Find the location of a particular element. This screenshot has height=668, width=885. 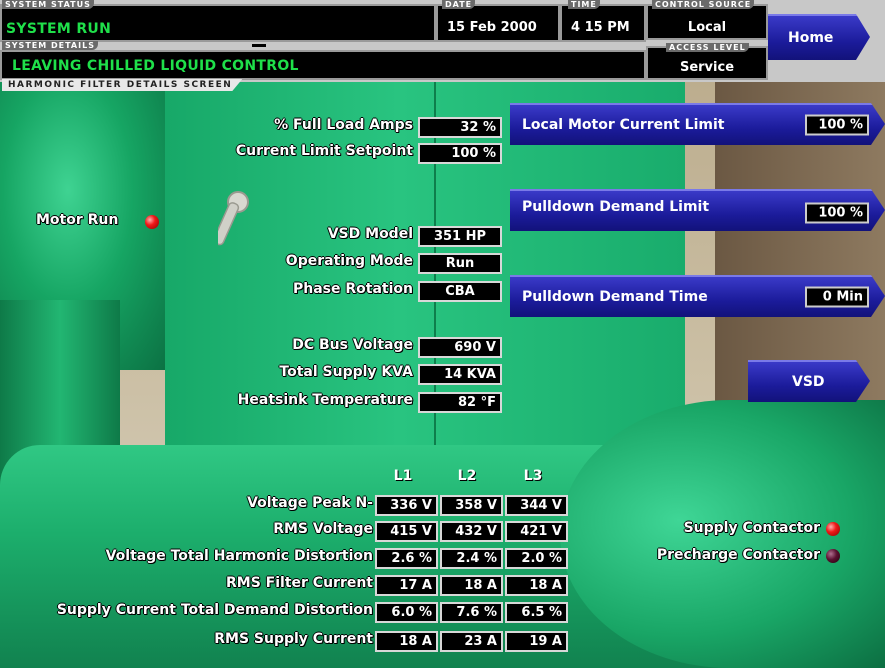

current-limit-setpoint-value: 100 % is located at coordinates (460, 153).